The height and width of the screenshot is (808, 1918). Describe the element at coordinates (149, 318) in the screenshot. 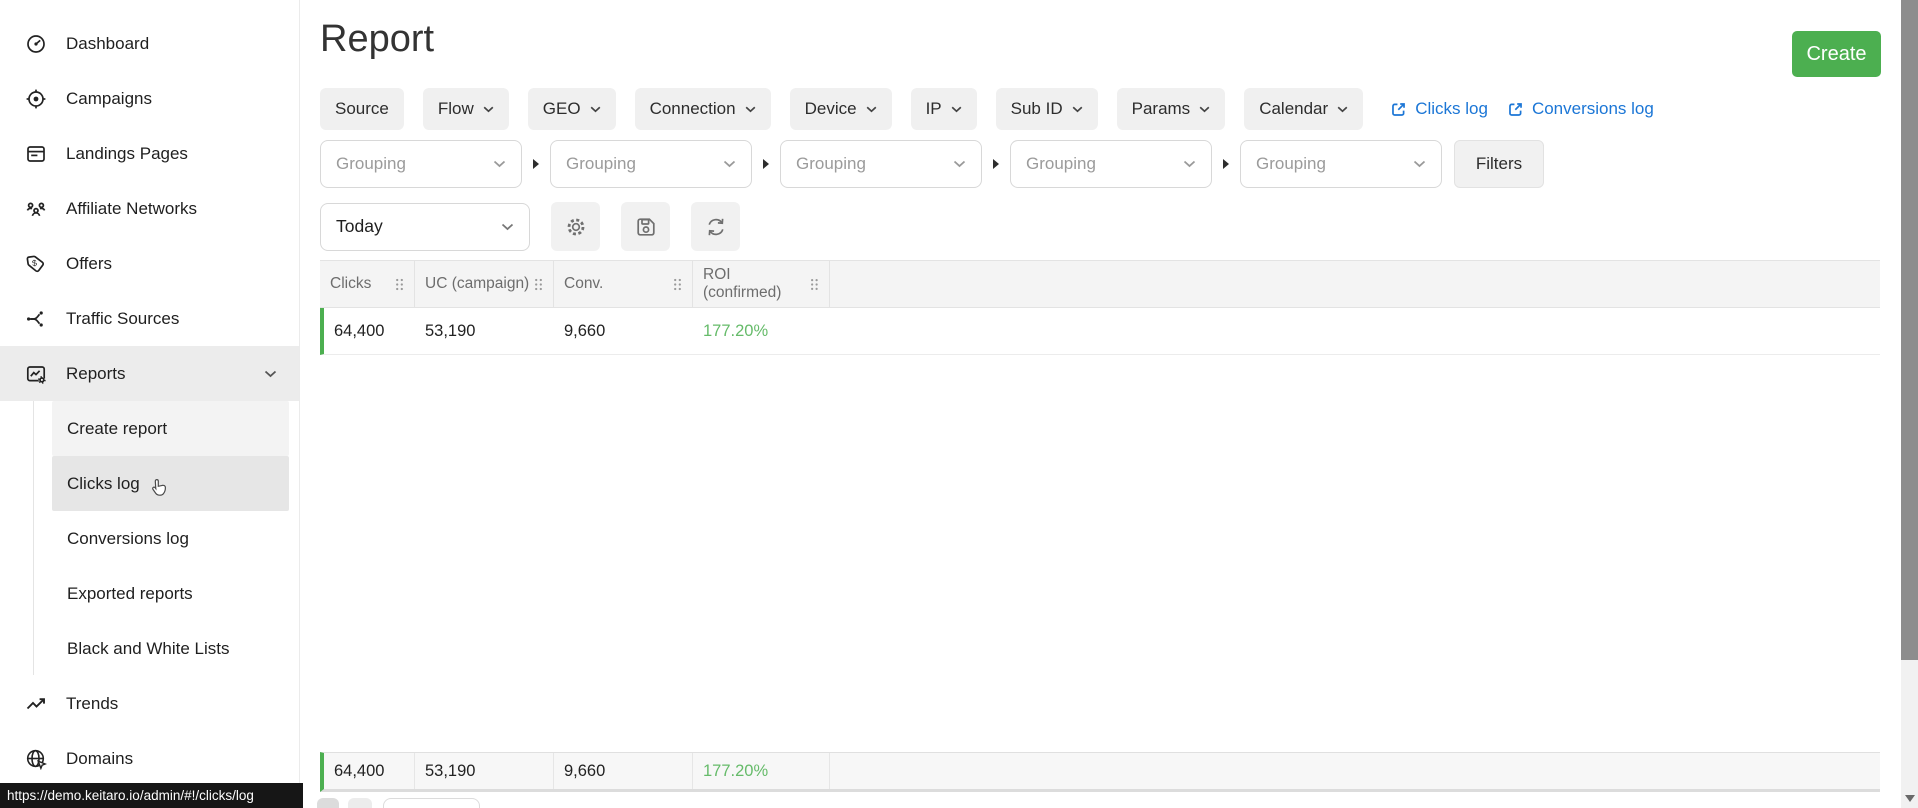

I see `sidebar-item-traffic-sources: Traffic Sources` at that location.